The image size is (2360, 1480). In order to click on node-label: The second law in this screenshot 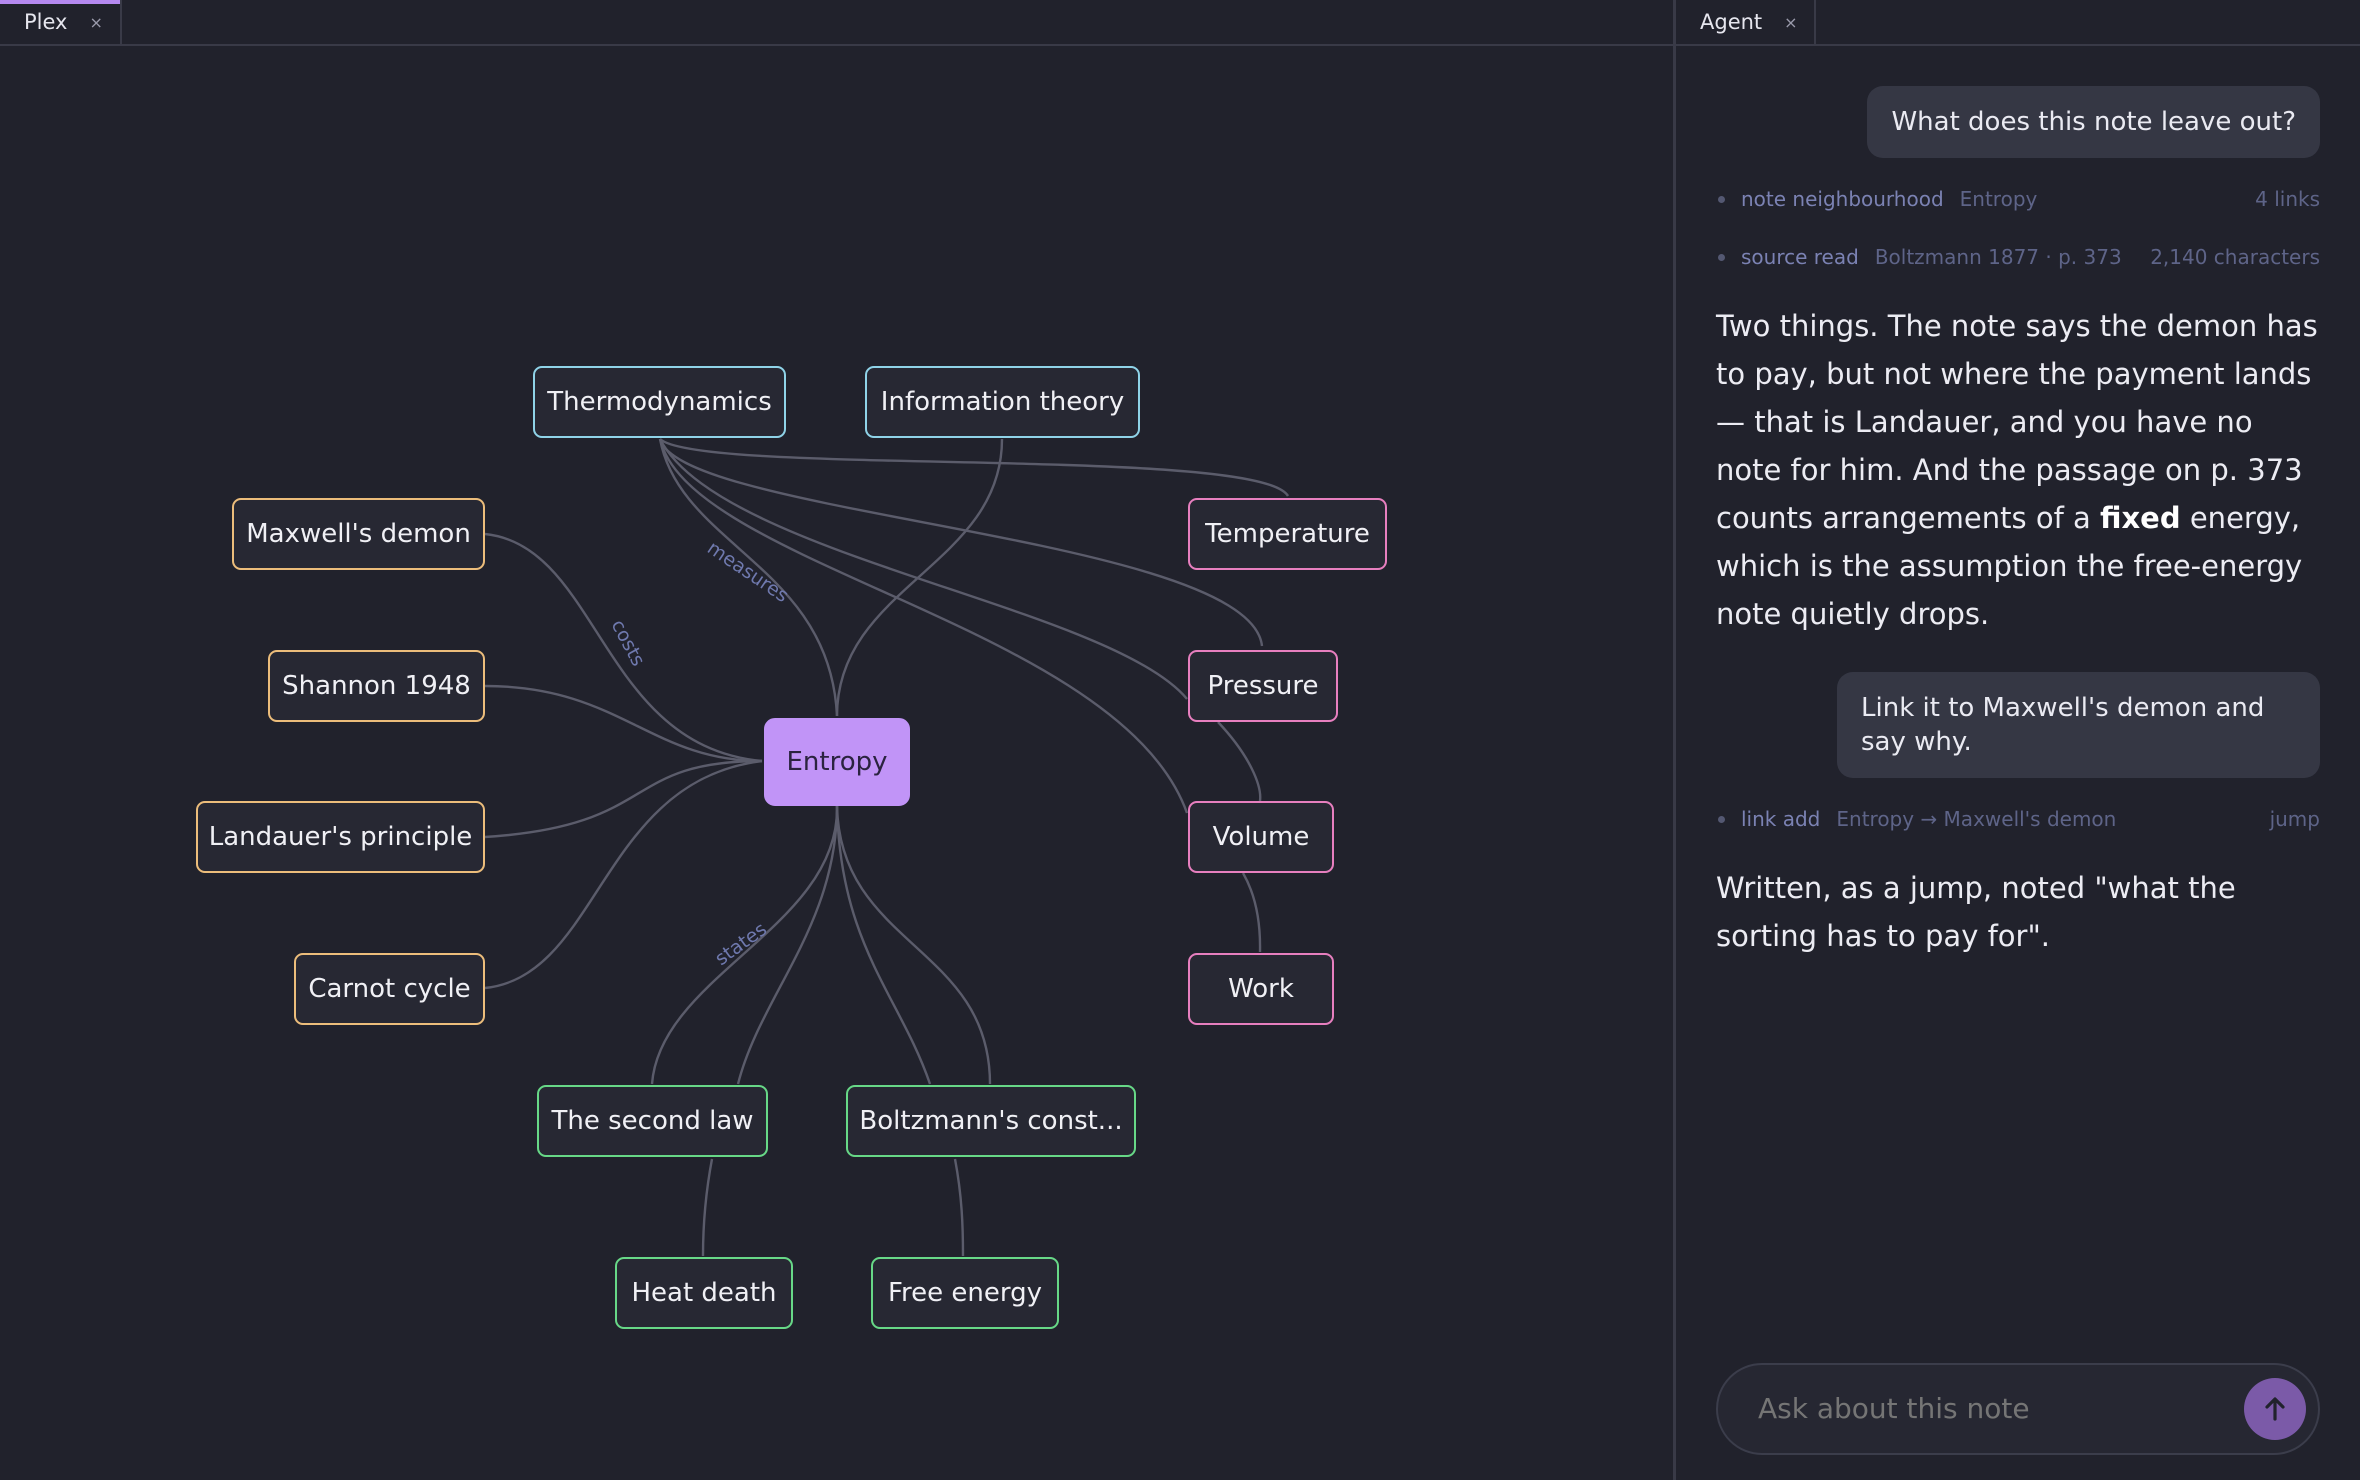, I will do `click(652, 1121)`.